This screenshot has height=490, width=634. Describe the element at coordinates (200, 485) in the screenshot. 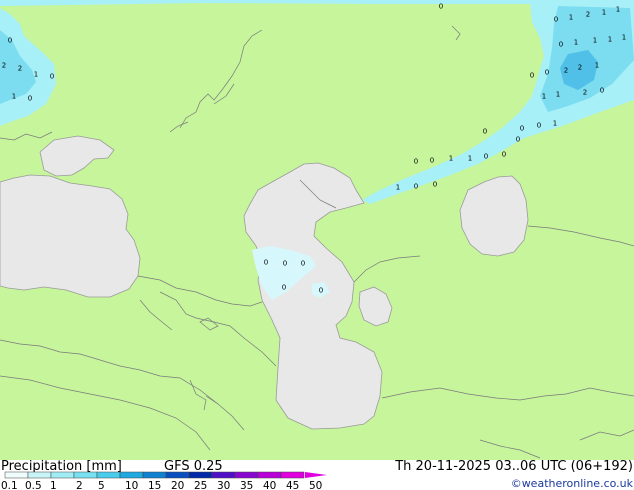

I see `color-scale-tick-label: 25` at that location.